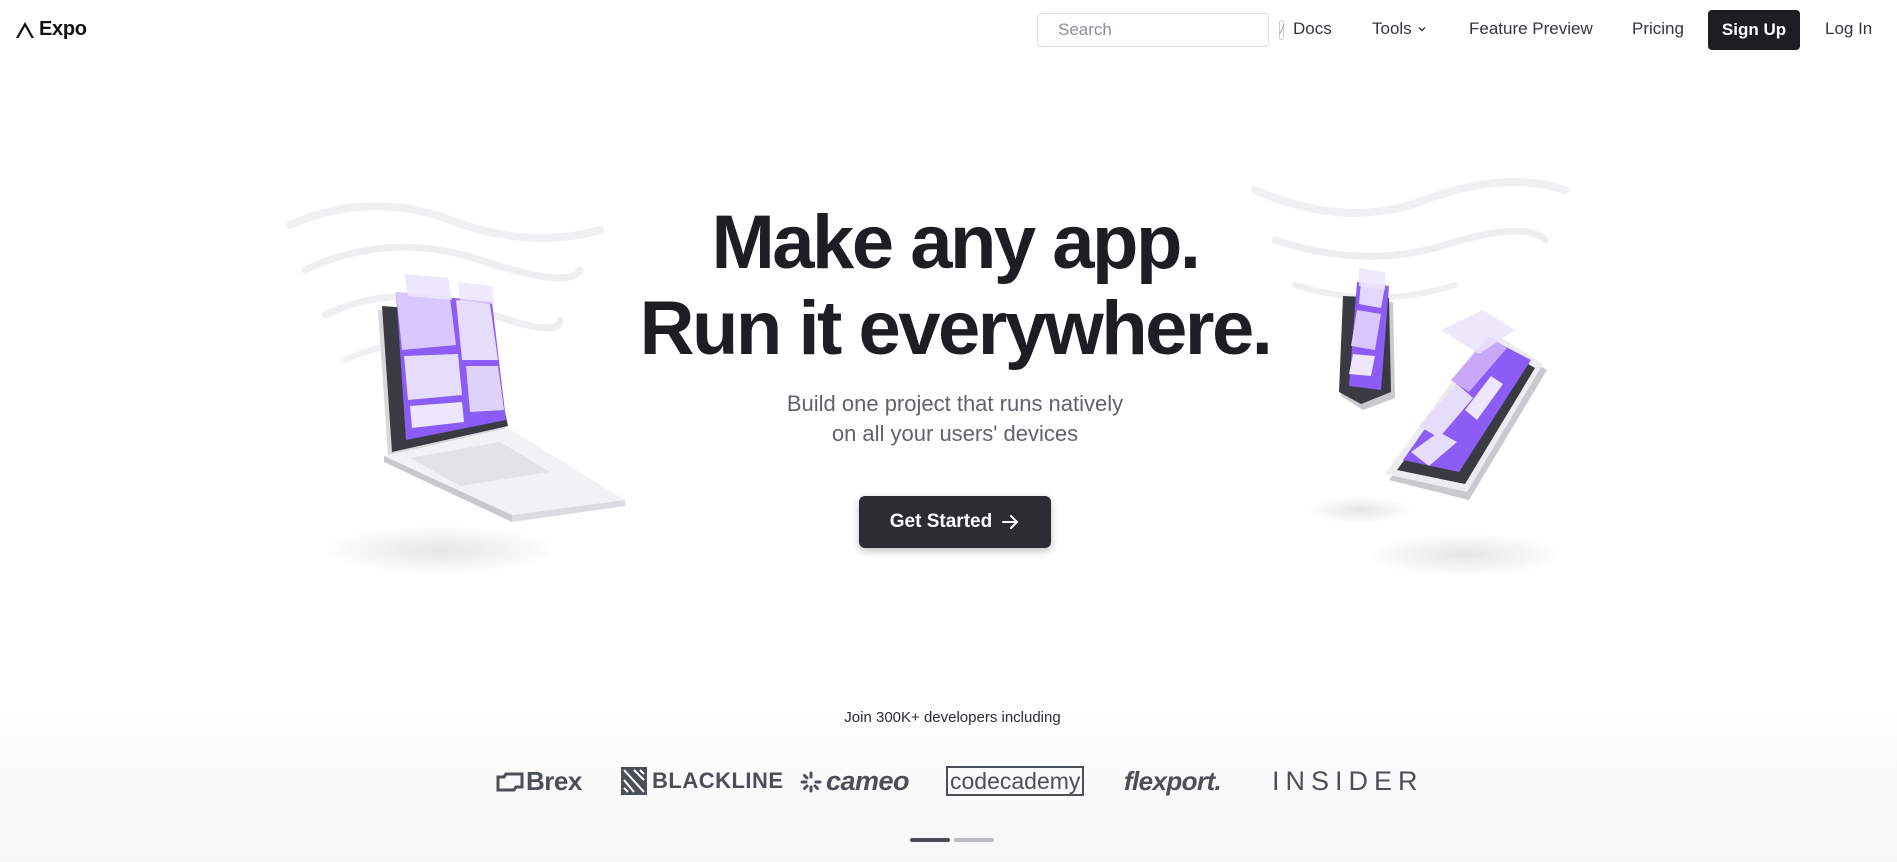  I want to click on search-shortcut-key: /, so click(1282, 30).